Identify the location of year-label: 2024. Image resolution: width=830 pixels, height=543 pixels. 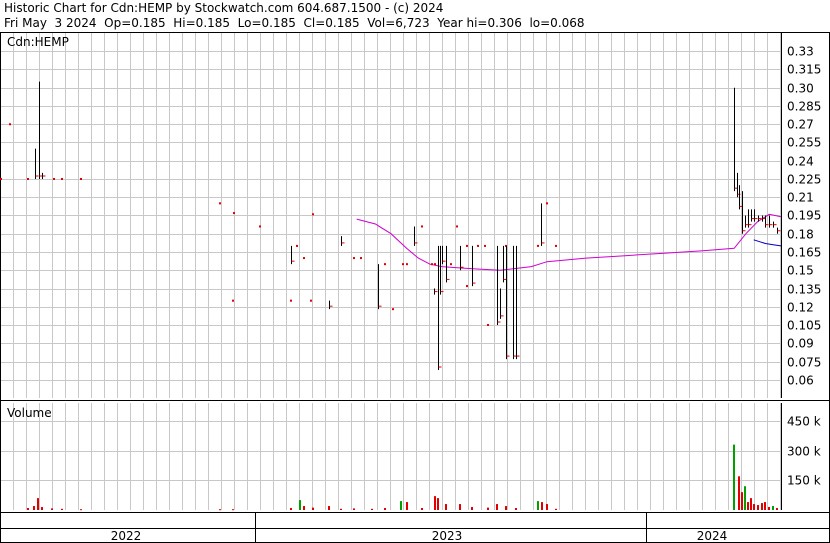
(712, 536).